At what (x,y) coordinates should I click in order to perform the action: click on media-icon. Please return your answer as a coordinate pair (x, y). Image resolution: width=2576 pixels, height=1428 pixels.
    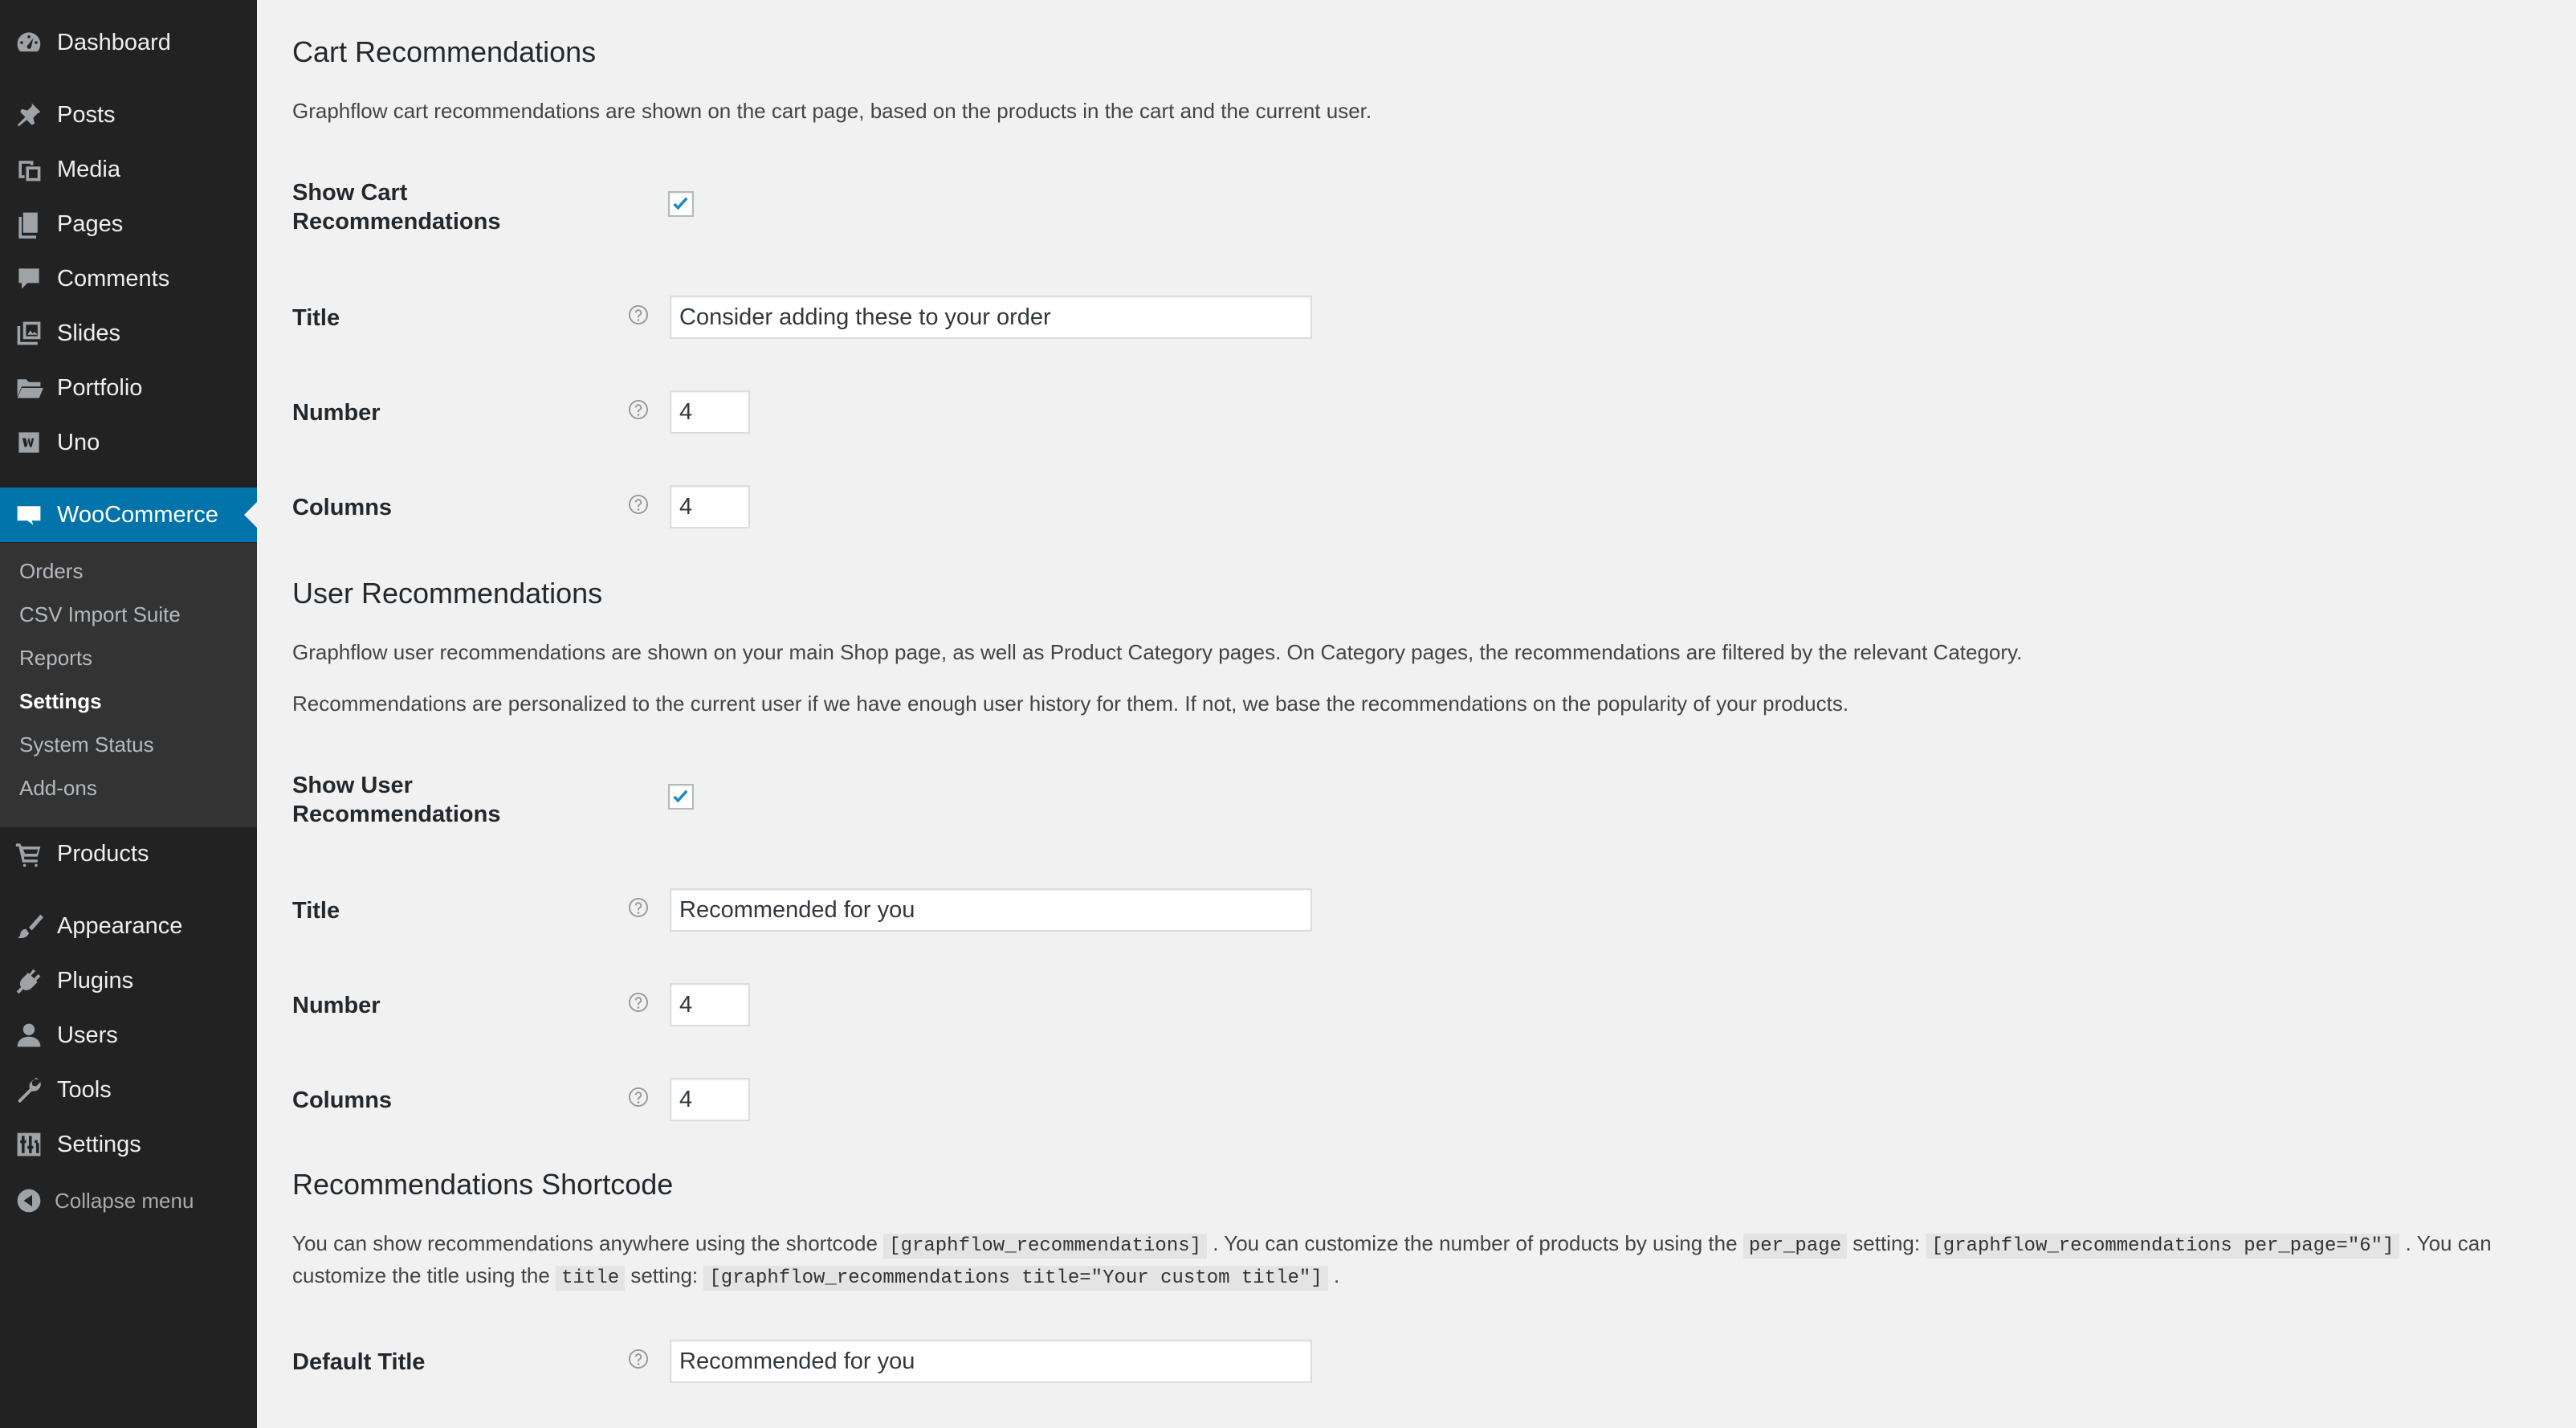
    Looking at the image, I should click on (28, 170).